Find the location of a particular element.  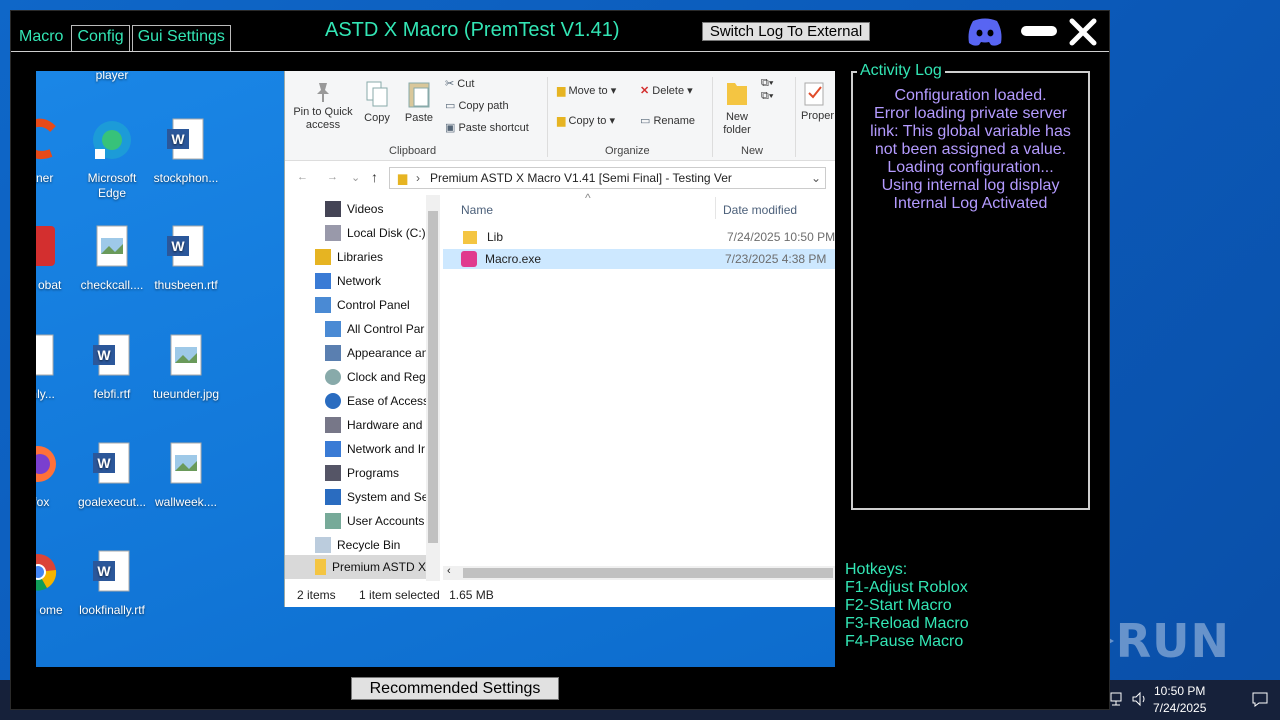

network-icon is located at coordinates (1118, 699).